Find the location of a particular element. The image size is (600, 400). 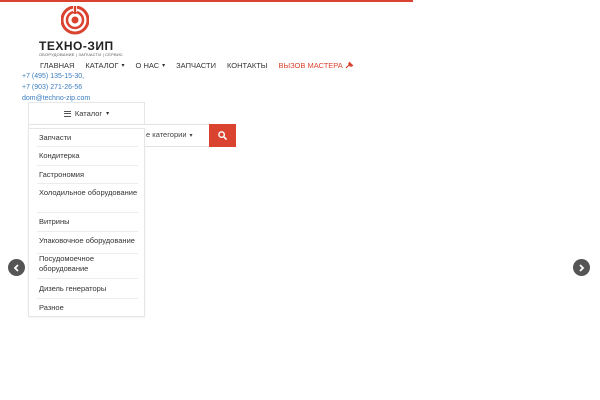

nav-item-contacts: КОНТАКТЫ is located at coordinates (247, 65).